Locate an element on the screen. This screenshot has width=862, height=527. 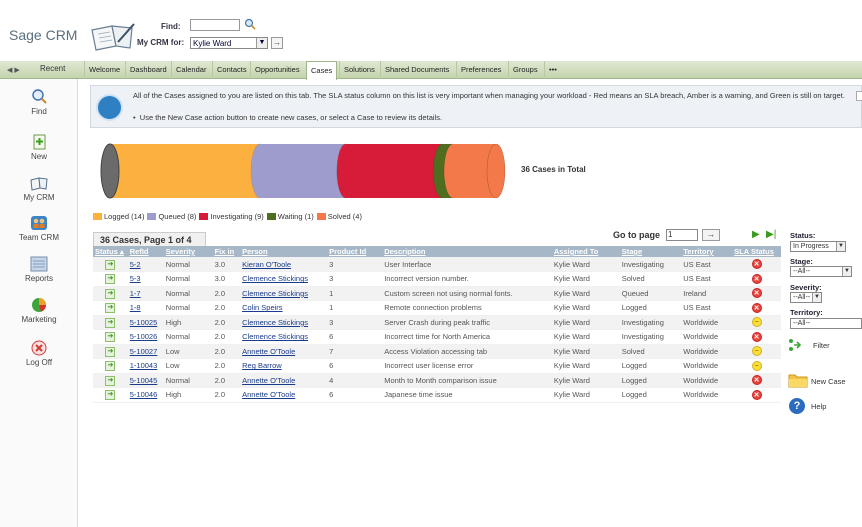
tab-10: ••• is located at coordinates (552, 70).